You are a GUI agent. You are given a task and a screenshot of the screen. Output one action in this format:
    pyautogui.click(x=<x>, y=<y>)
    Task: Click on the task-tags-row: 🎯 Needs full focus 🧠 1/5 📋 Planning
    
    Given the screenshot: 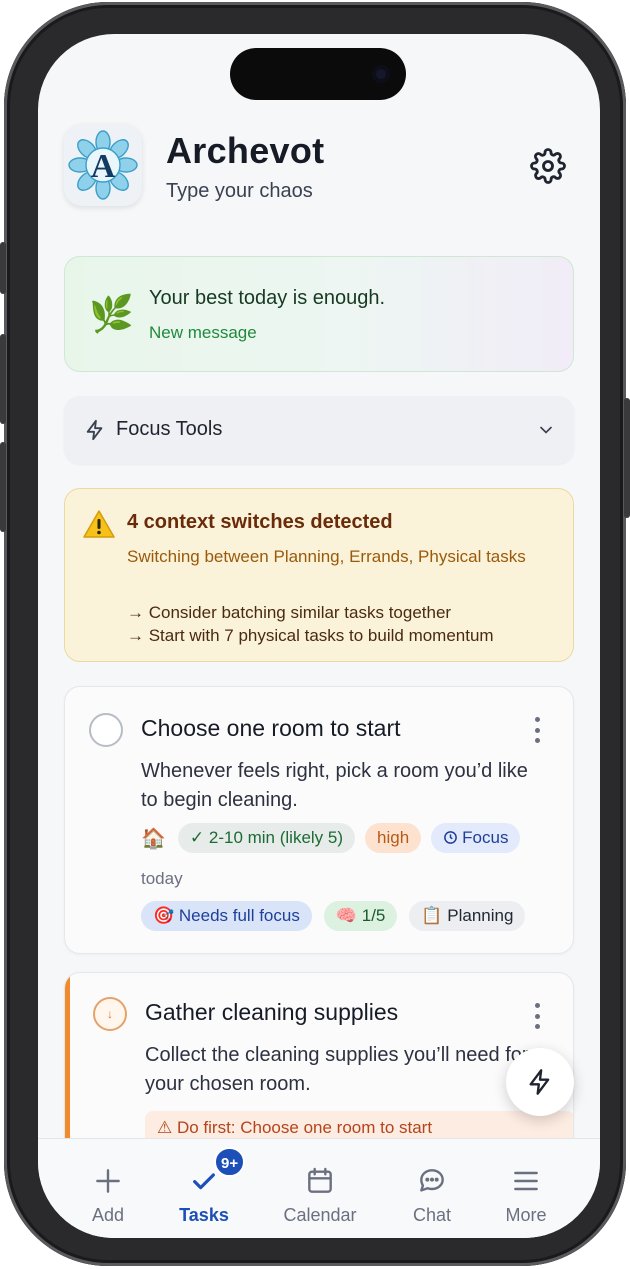 What is the action you would take?
    pyautogui.click(x=333, y=916)
    